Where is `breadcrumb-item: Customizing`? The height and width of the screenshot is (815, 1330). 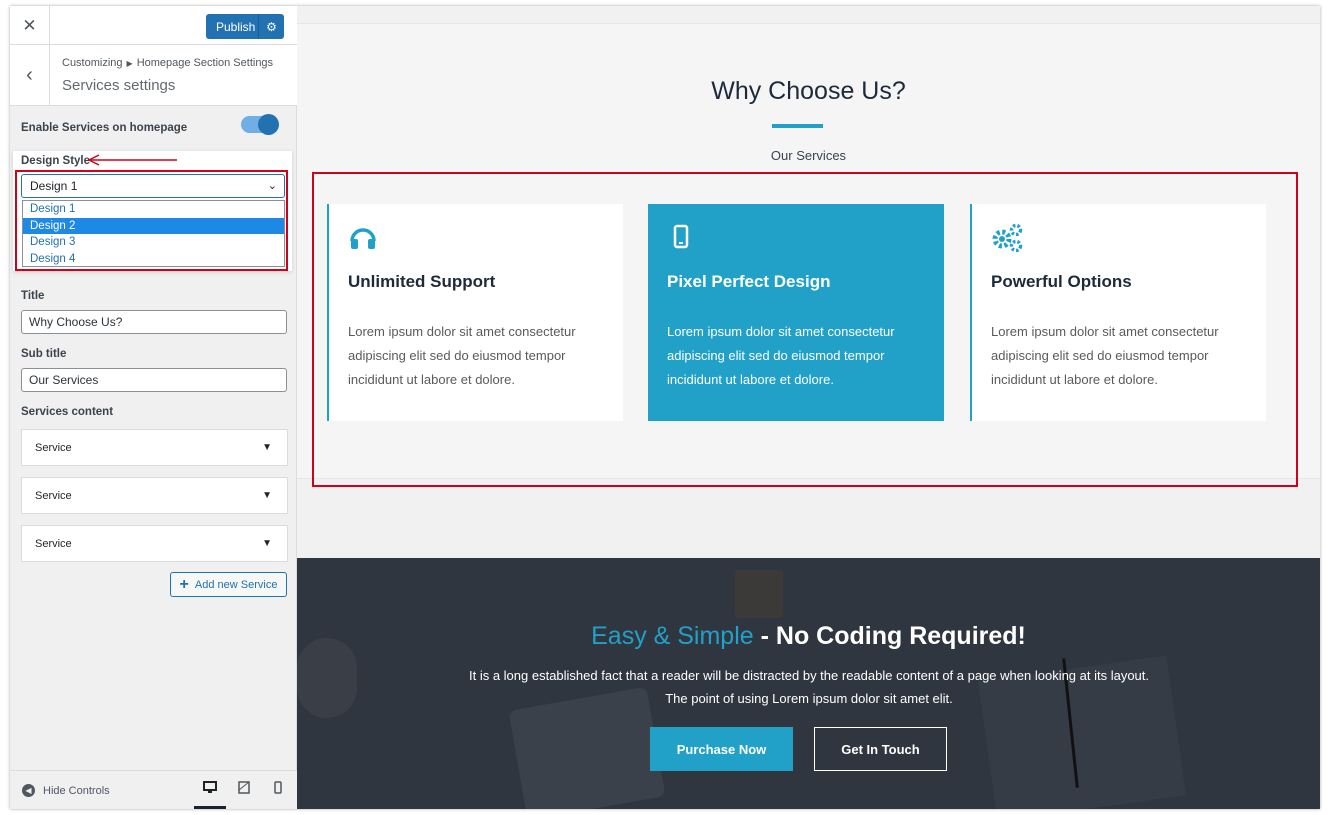
breadcrumb-item: Customizing is located at coordinates (92, 63).